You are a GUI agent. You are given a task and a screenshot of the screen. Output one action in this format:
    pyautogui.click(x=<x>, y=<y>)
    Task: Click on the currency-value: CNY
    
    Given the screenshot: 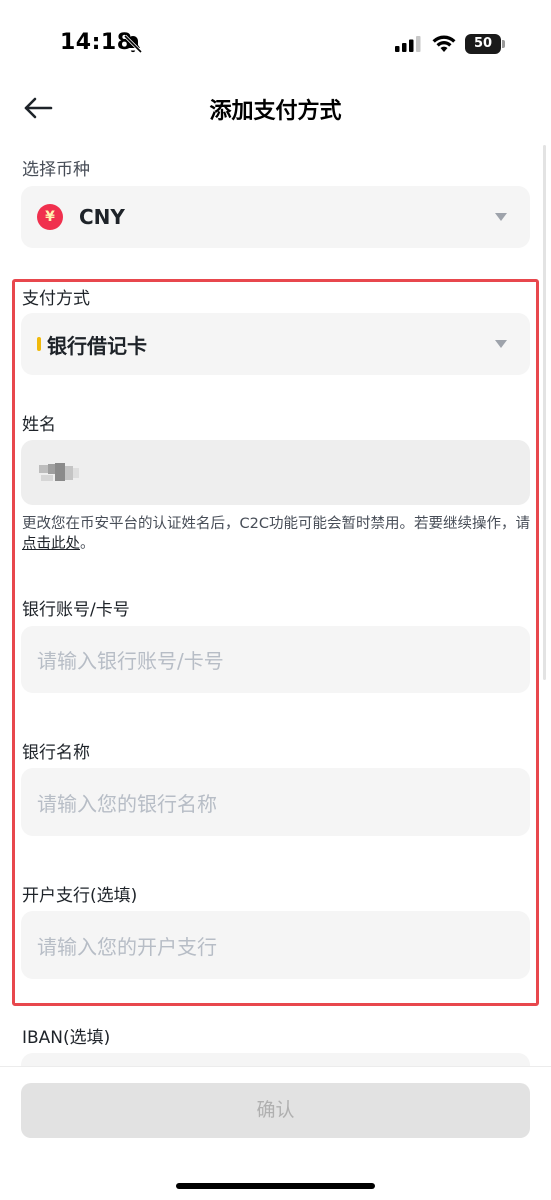 What is the action you would take?
    pyautogui.click(x=102, y=217)
    